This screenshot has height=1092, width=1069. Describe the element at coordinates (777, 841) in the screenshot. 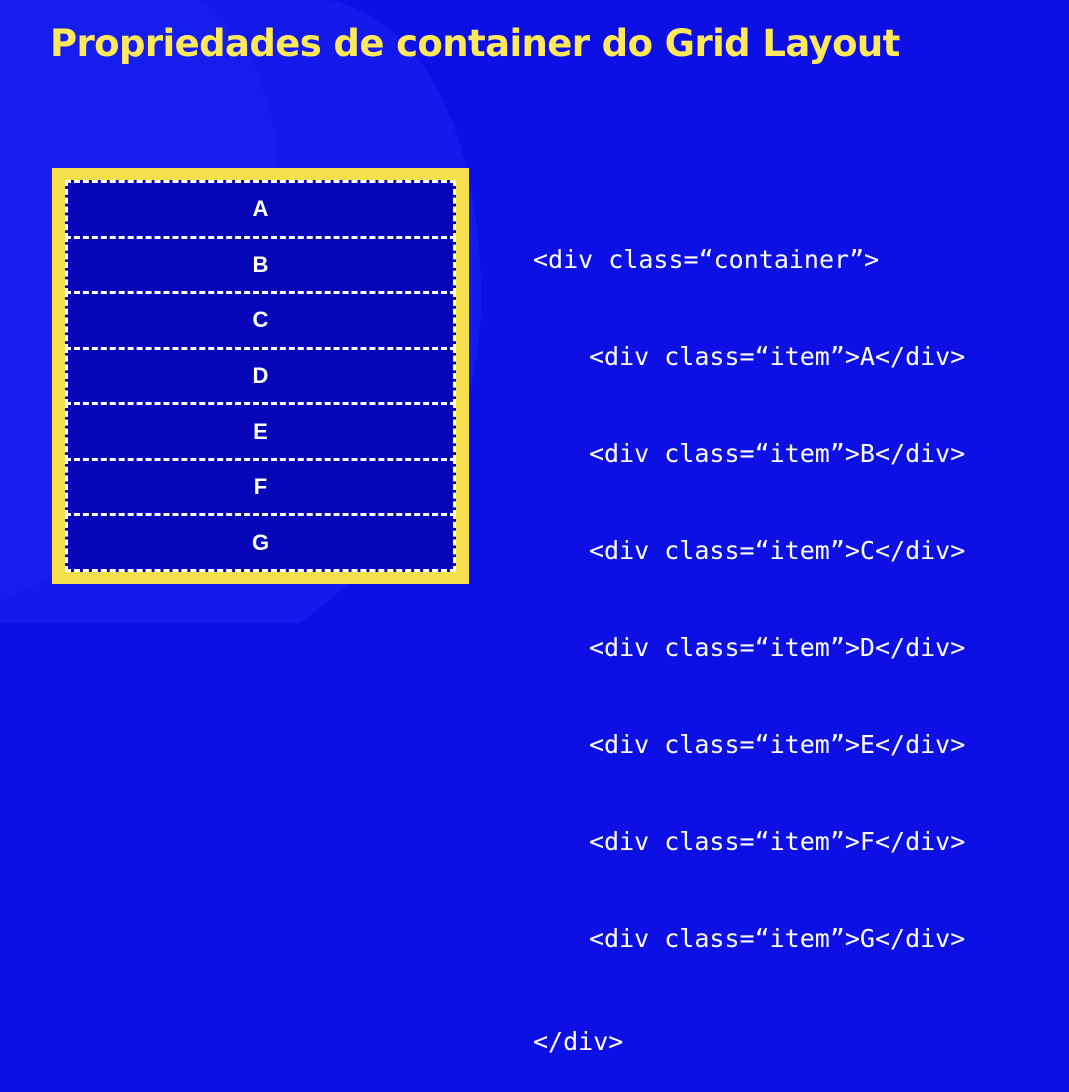

I see `code-line-item-f: <div class=“item”>F</div>` at that location.